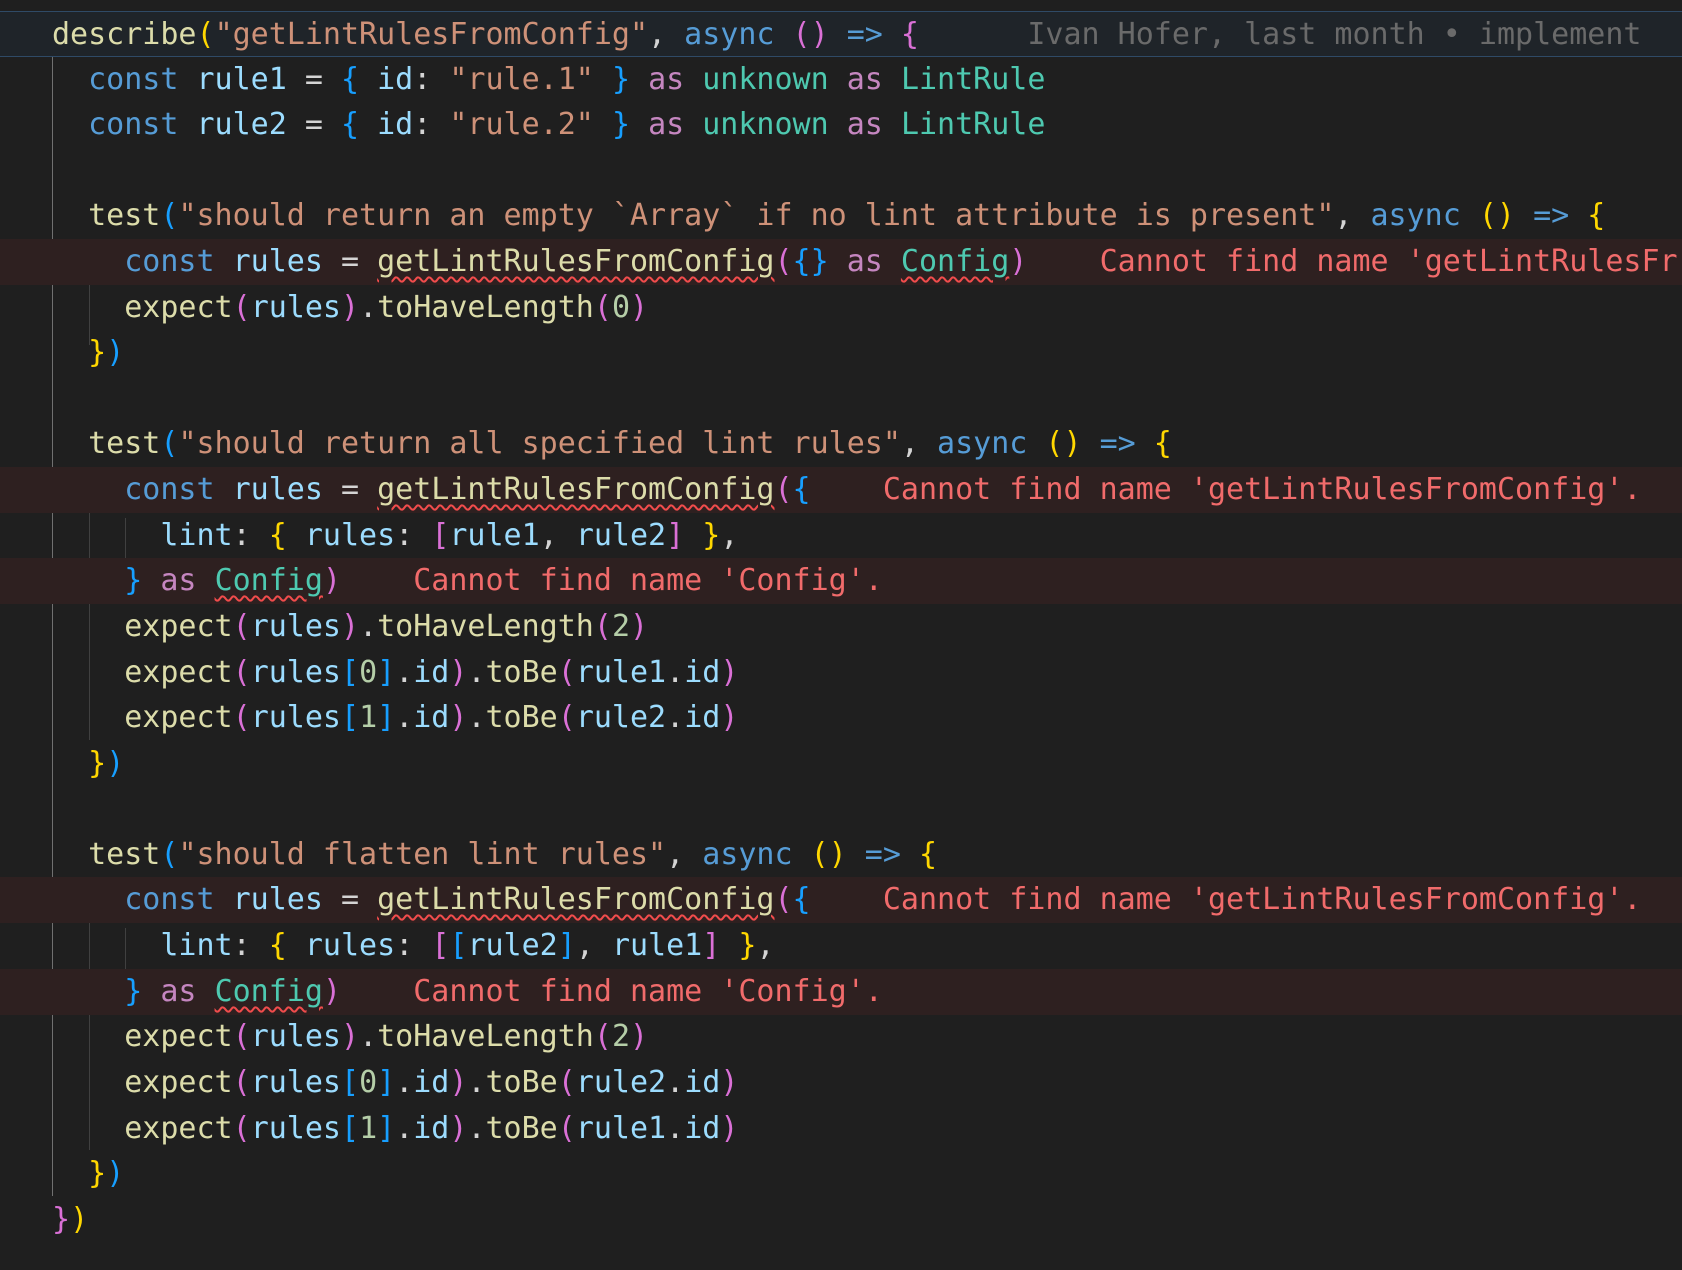 The width and height of the screenshot is (1682, 1270). What do you see at coordinates (841, 308) in the screenshot?
I see `code-line: expect(rules).toHaveLength(0)` at bounding box center [841, 308].